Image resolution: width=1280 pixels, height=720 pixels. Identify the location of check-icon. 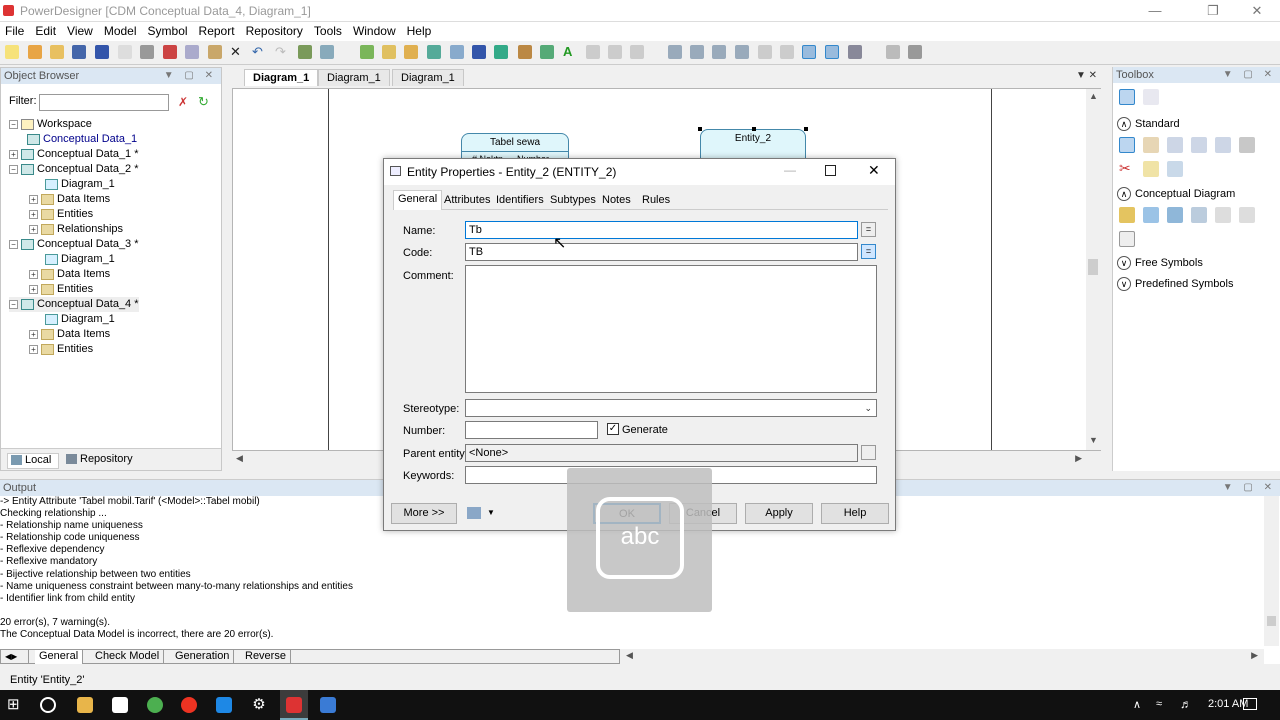
(327, 52).